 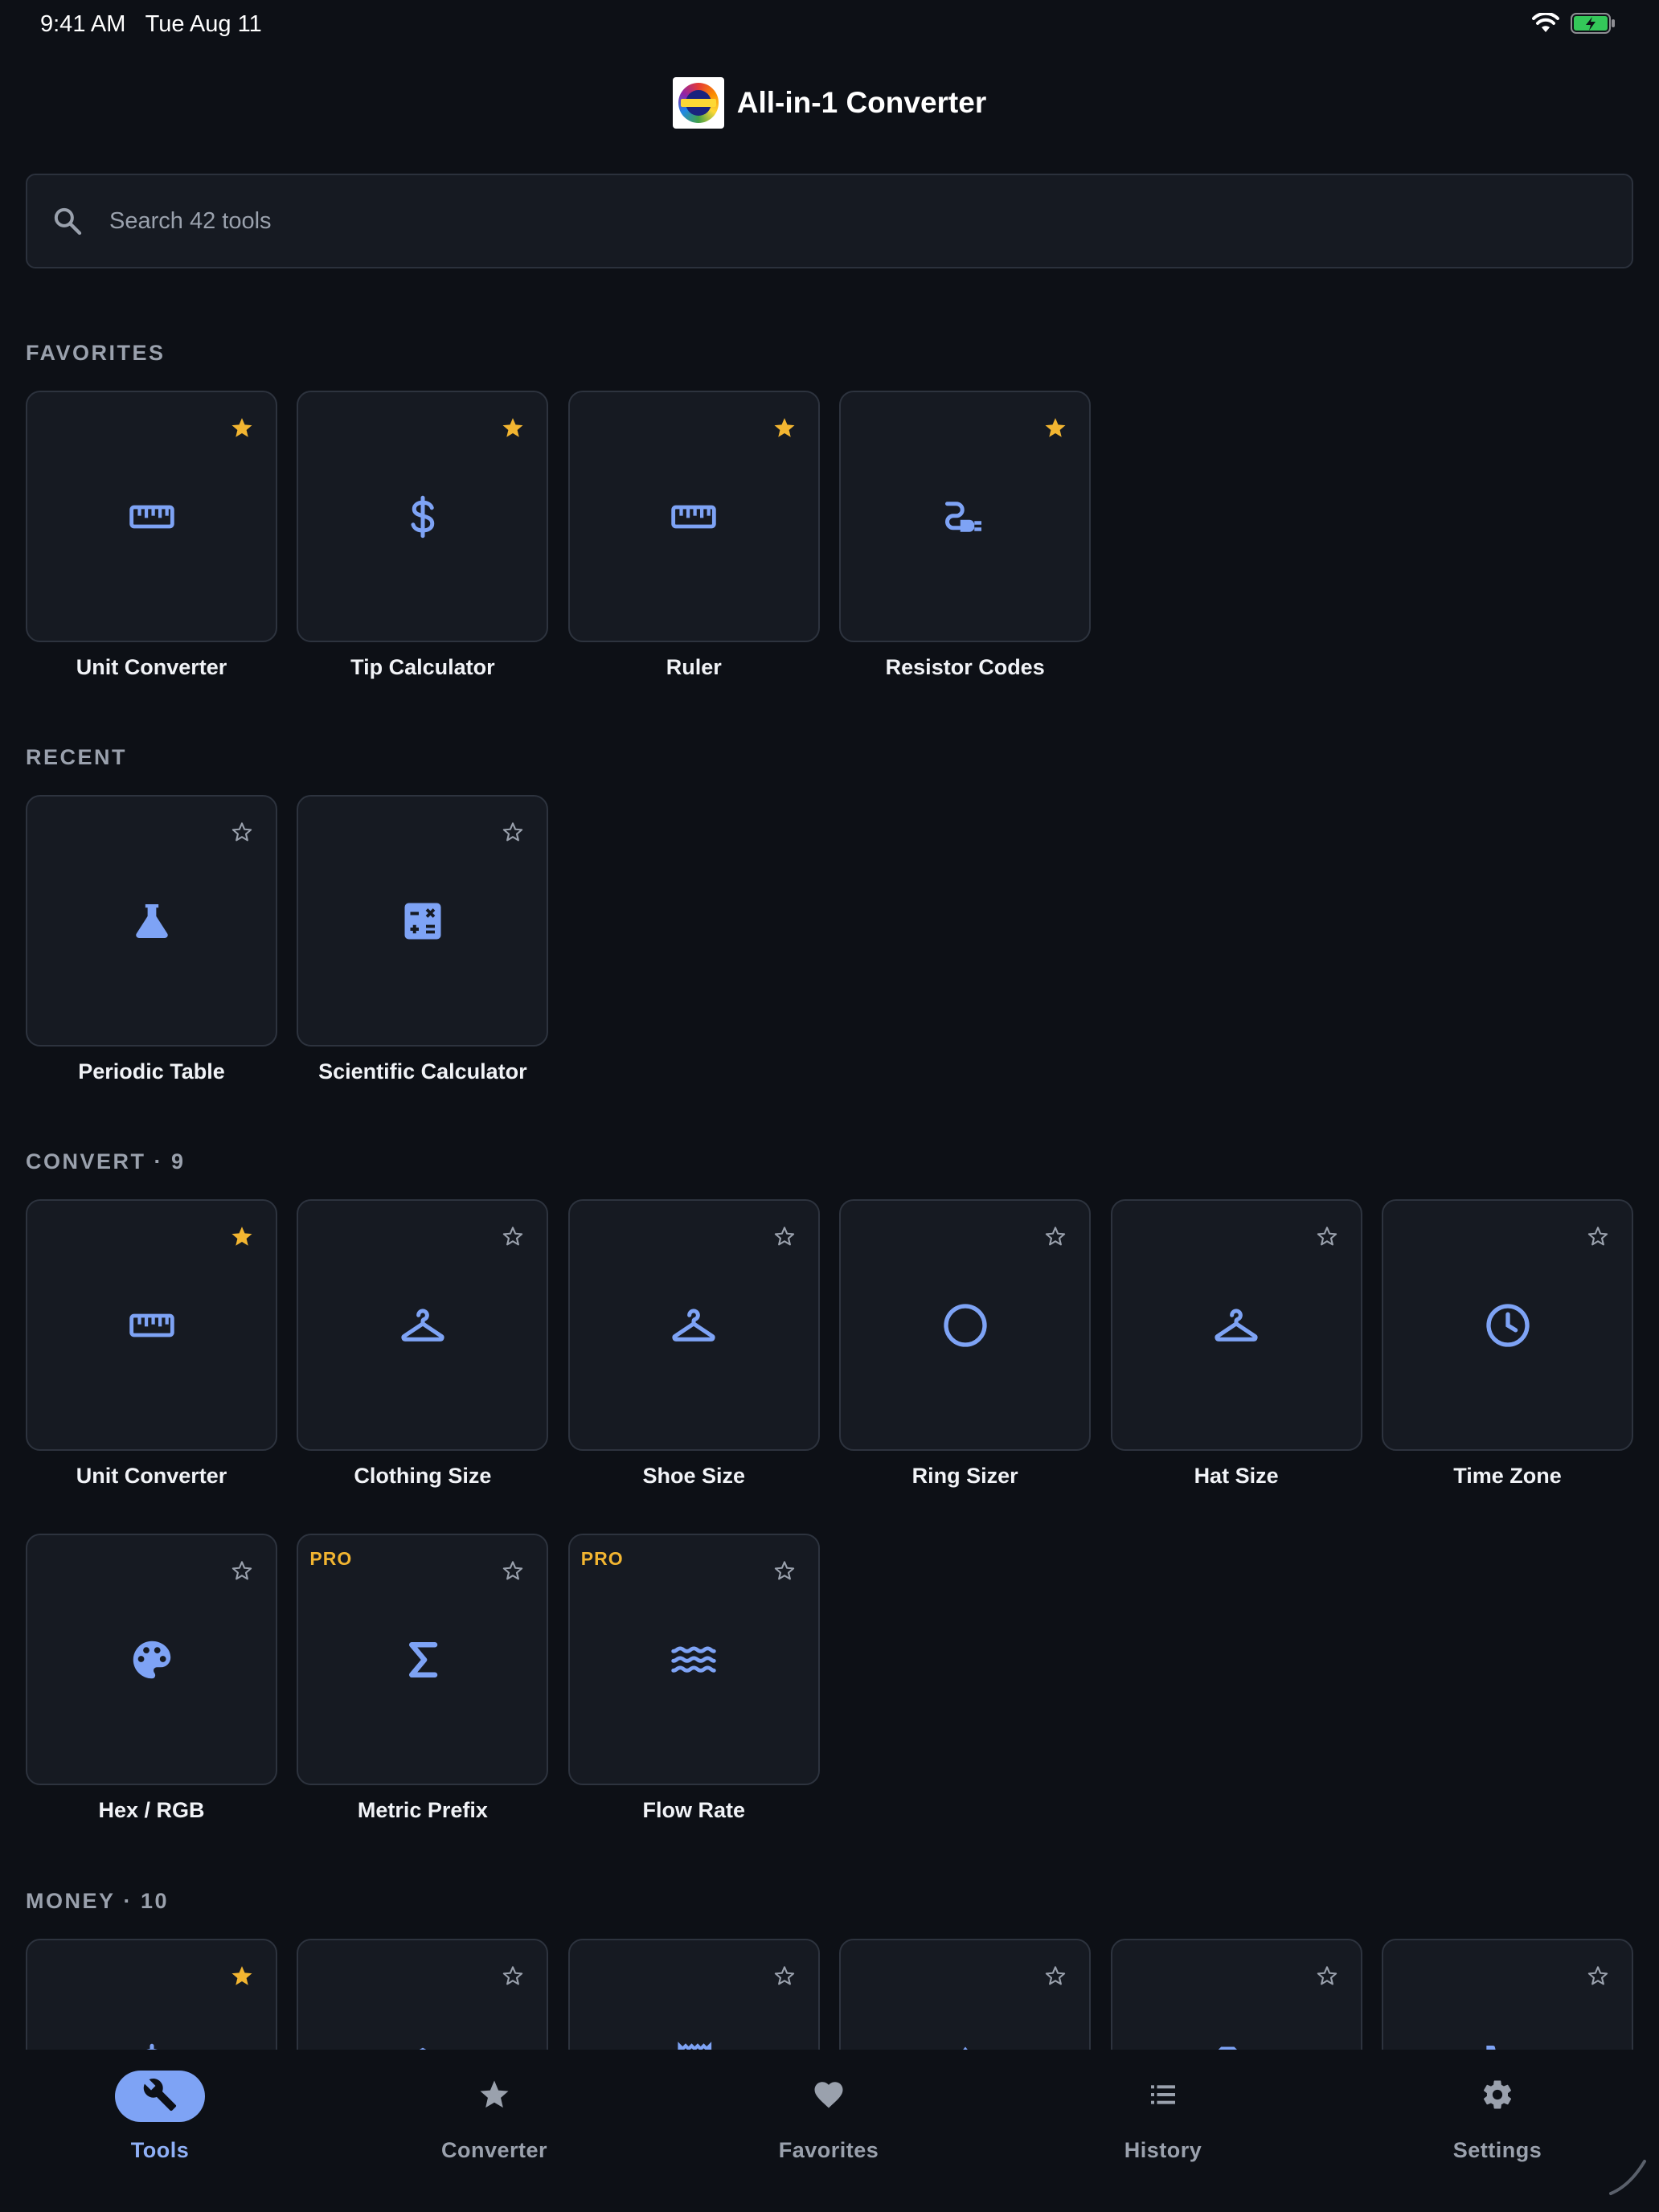 I want to click on tool-label: Flow Rate, so click(x=694, y=1810).